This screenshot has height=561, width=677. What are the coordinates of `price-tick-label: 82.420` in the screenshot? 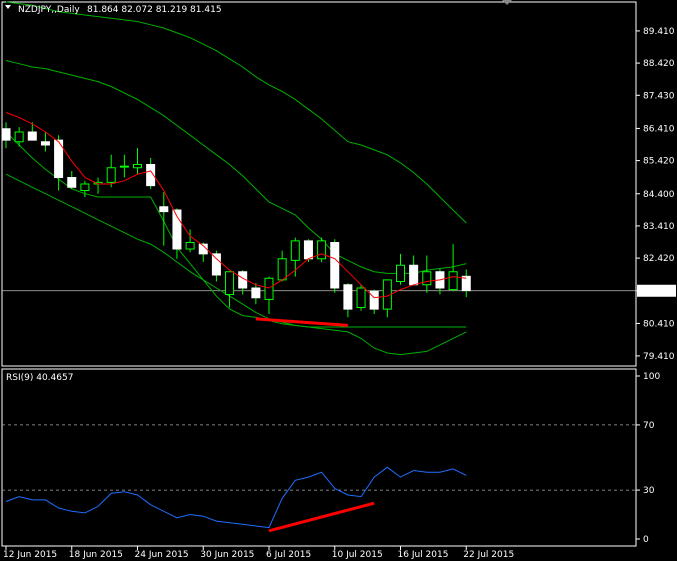 It's located at (659, 259).